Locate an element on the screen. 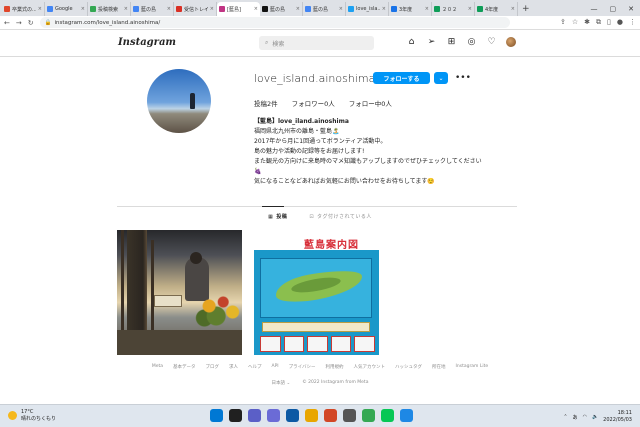  account-avatar is located at coordinates (511, 42).